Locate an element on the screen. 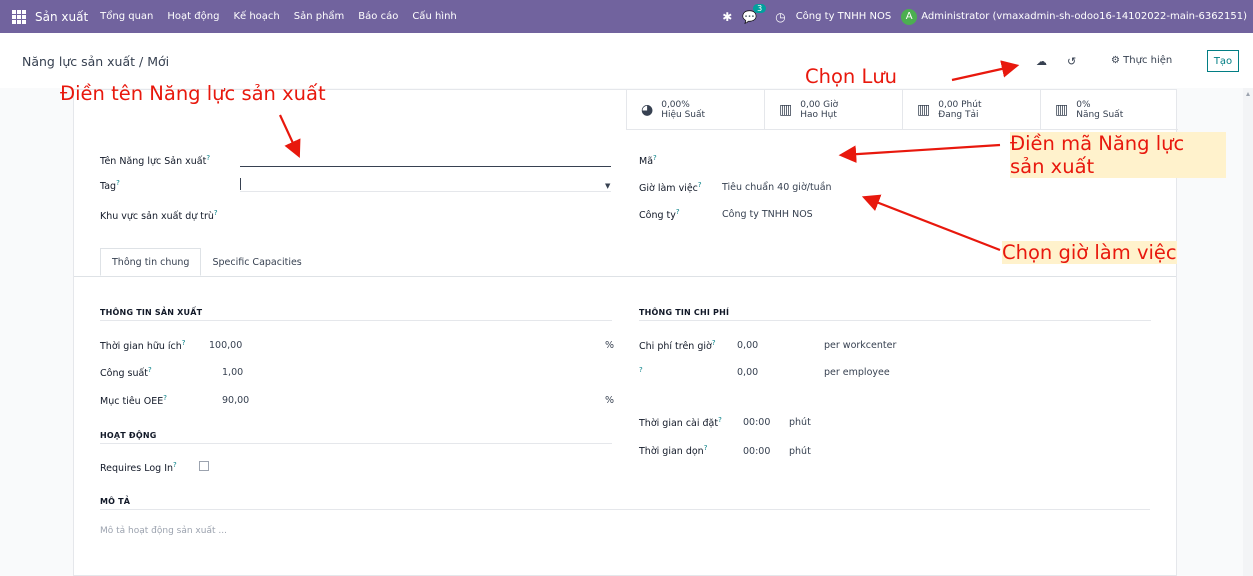  chat-icon: 💬 3 is located at coordinates (754, 13).